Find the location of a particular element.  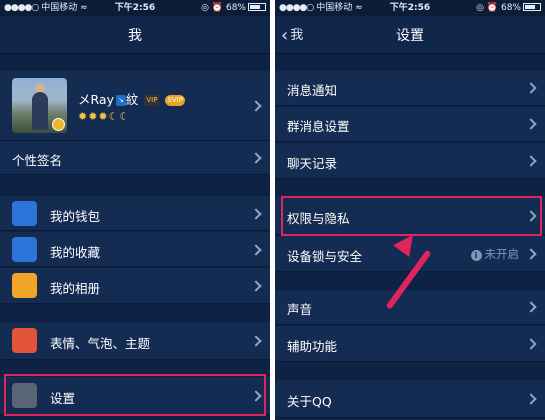

settings-item-group-messages: 群消息设置 is located at coordinates (410, 124).